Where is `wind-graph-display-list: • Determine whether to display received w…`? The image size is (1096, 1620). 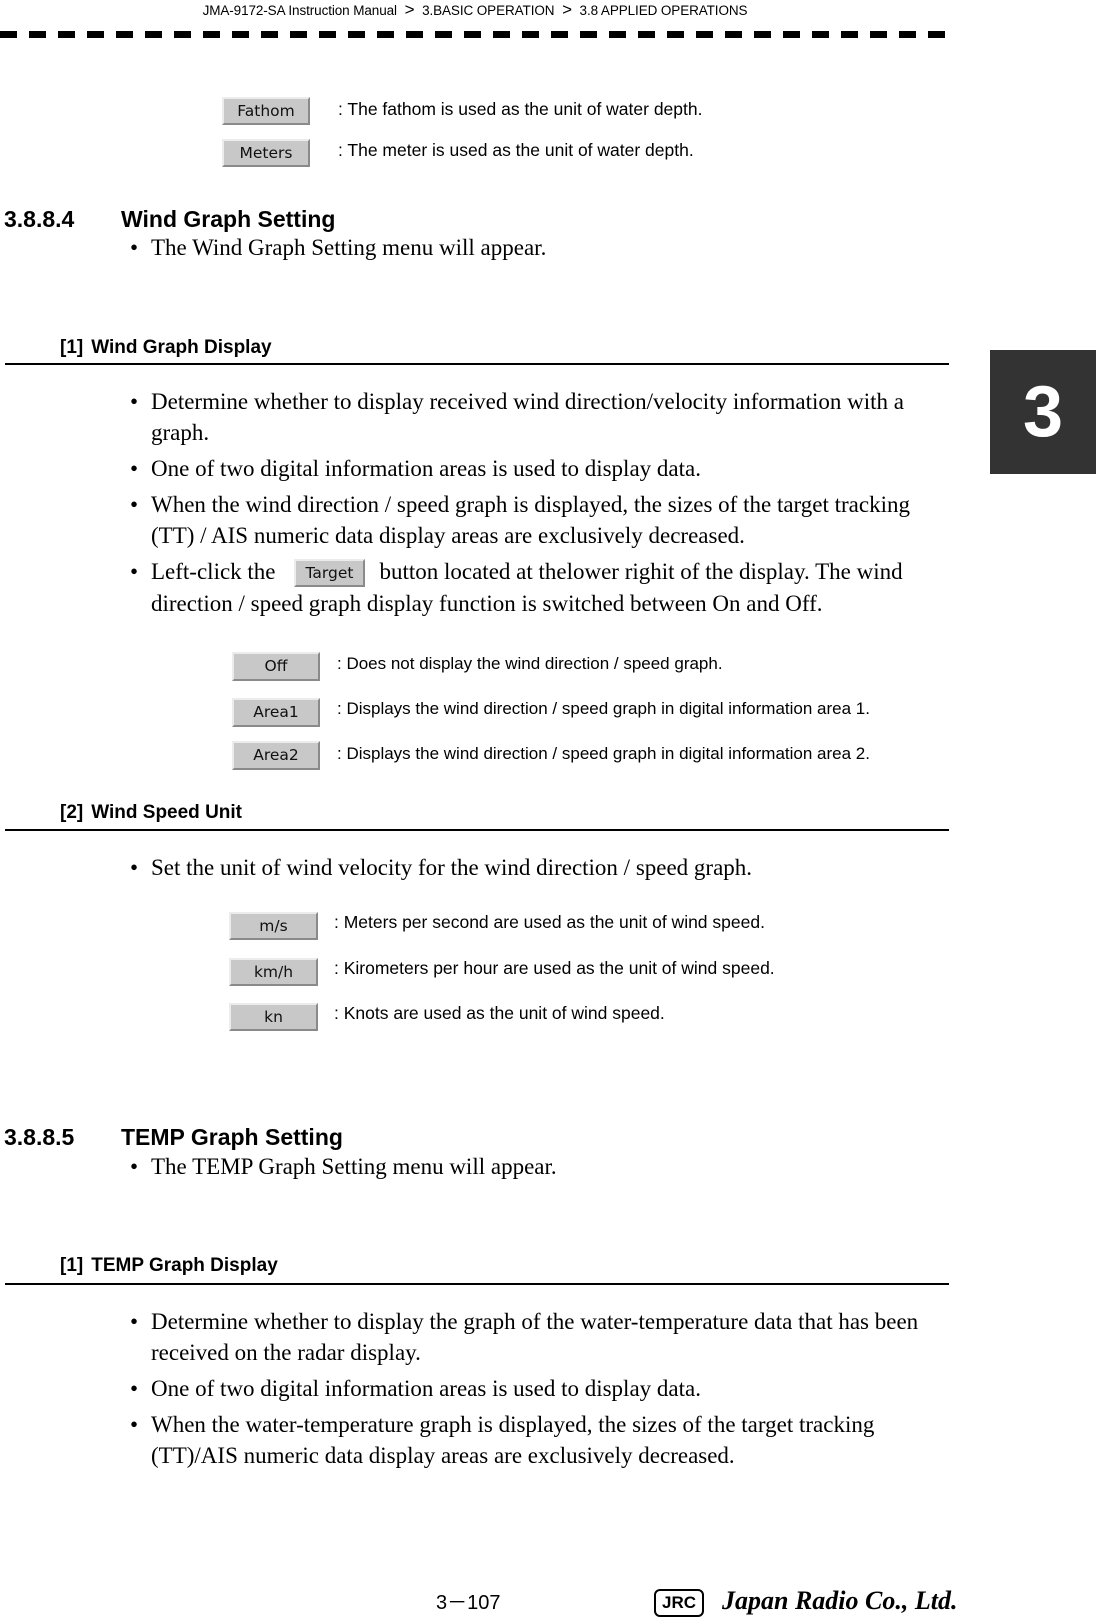
wind-graph-display-list: • Determine whether to display received w… is located at coordinates (540, 505).